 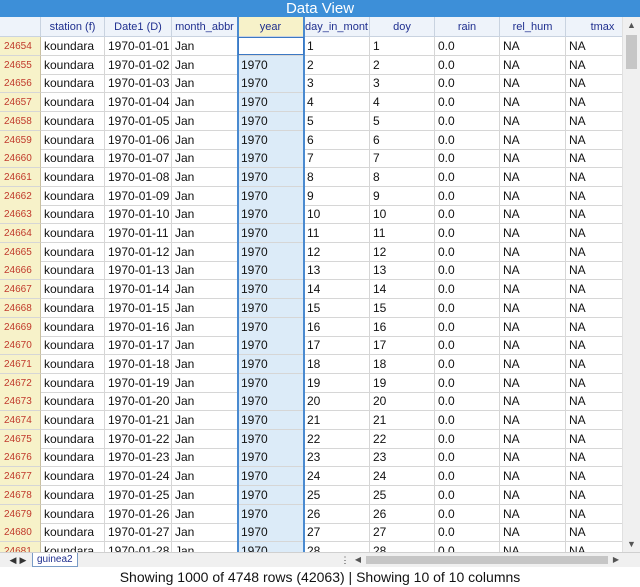 What do you see at coordinates (20, 271) in the screenshot?
I see `row-number: 24666` at bounding box center [20, 271].